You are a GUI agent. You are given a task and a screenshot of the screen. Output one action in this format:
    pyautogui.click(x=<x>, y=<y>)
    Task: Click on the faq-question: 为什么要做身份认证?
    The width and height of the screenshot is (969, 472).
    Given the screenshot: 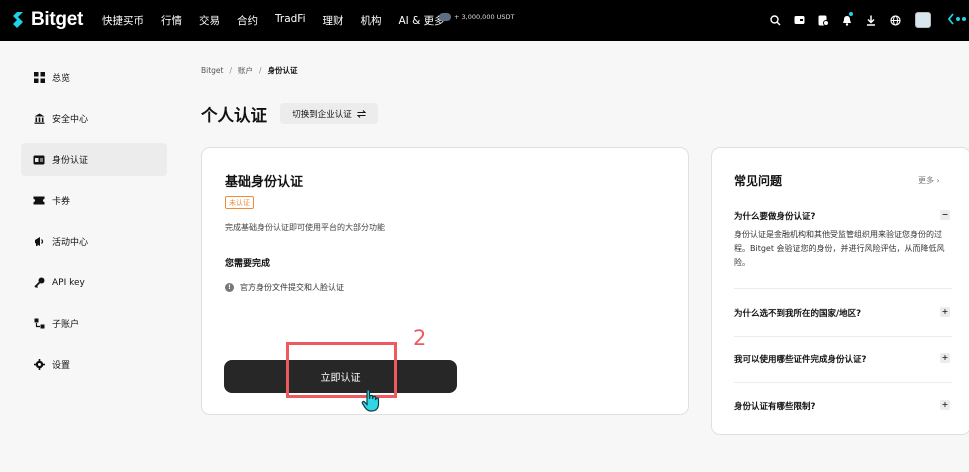 What is the action you would take?
    pyautogui.click(x=774, y=216)
    